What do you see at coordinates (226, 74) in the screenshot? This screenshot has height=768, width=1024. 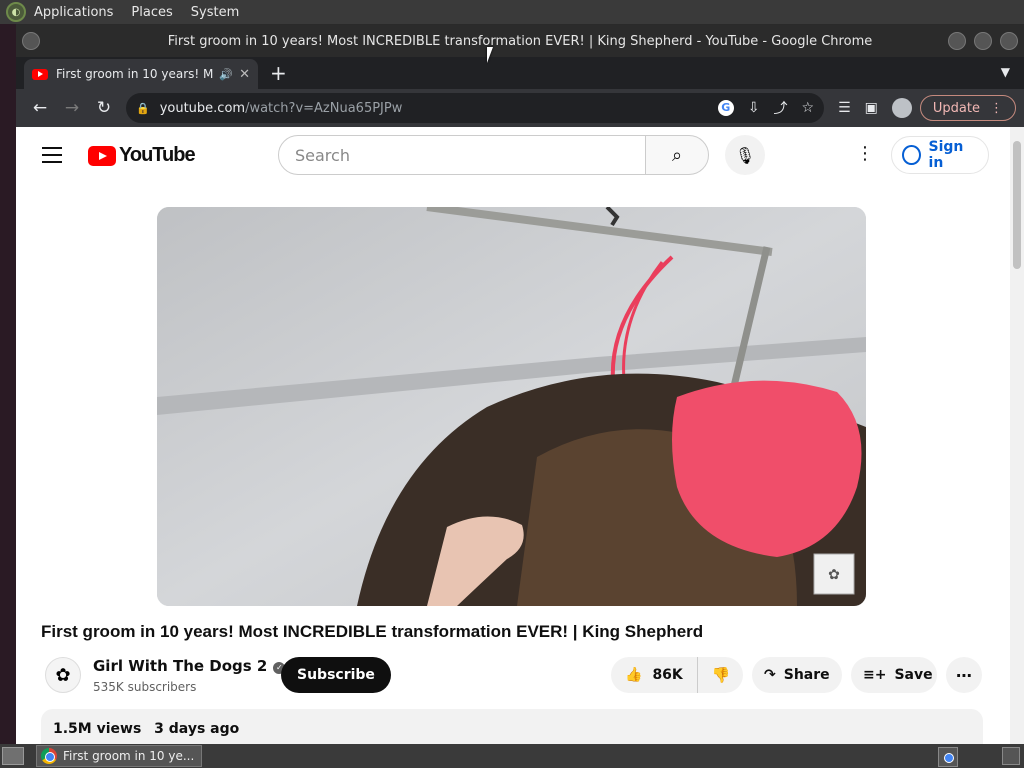 I see `speaker-icon: 🔊` at bounding box center [226, 74].